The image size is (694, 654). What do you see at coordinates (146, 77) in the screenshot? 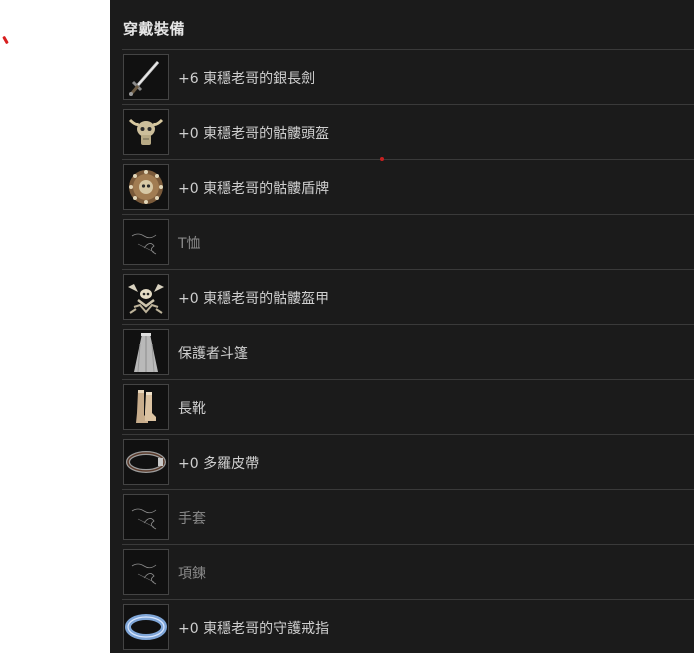
I see `sword-icon` at bounding box center [146, 77].